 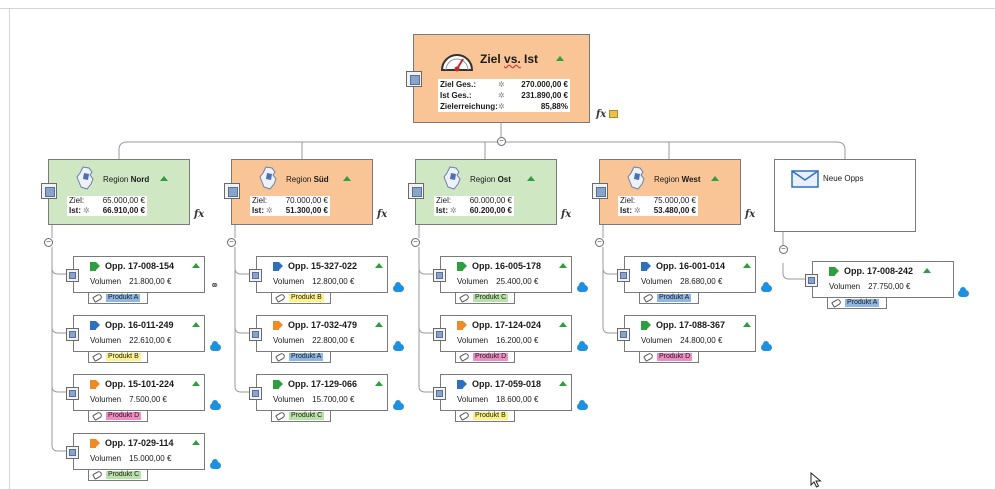 What do you see at coordinates (507, 266) in the screenshot?
I see `opportunity-title: Opp. 16-005-178` at bounding box center [507, 266].